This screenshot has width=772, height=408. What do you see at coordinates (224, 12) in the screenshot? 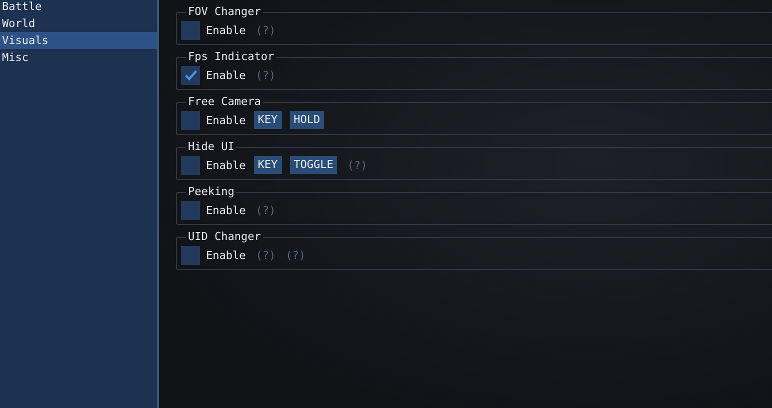
I see `group-title: FOV Changer` at bounding box center [224, 12].